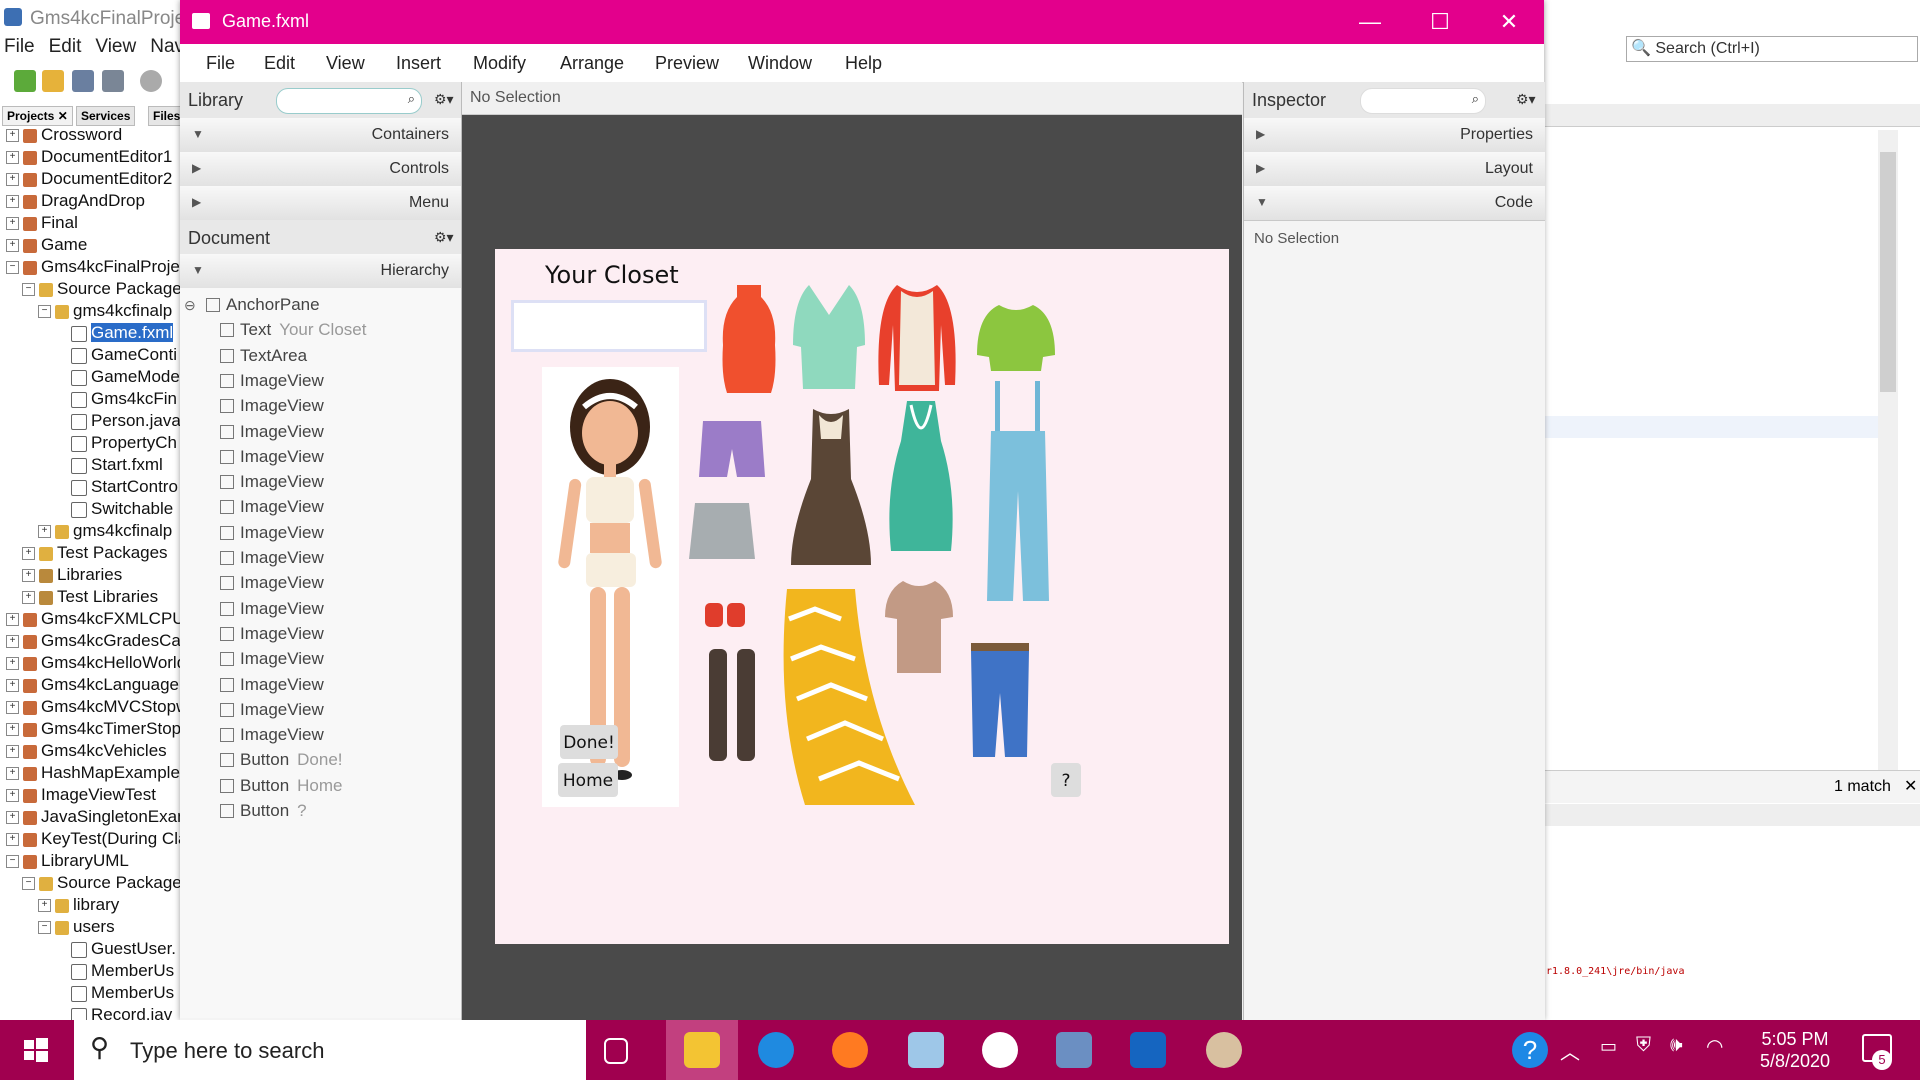 The width and height of the screenshot is (1920, 1085). Describe the element at coordinates (1394, 169) in the screenshot. I see `inspector-section-layout: ▶ Layout` at that location.